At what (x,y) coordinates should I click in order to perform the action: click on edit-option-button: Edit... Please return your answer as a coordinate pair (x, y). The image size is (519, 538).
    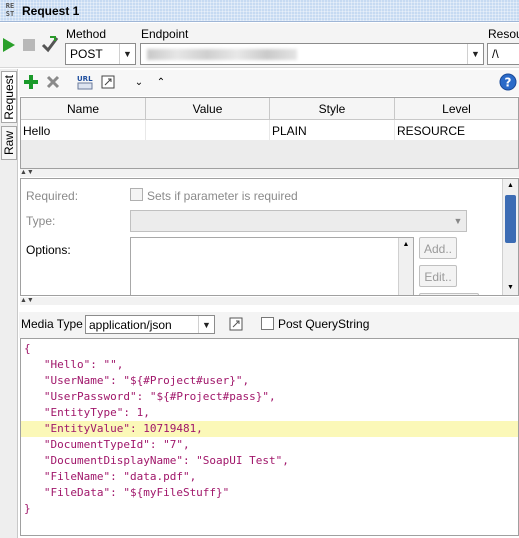
    Looking at the image, I should click on (438, 276).